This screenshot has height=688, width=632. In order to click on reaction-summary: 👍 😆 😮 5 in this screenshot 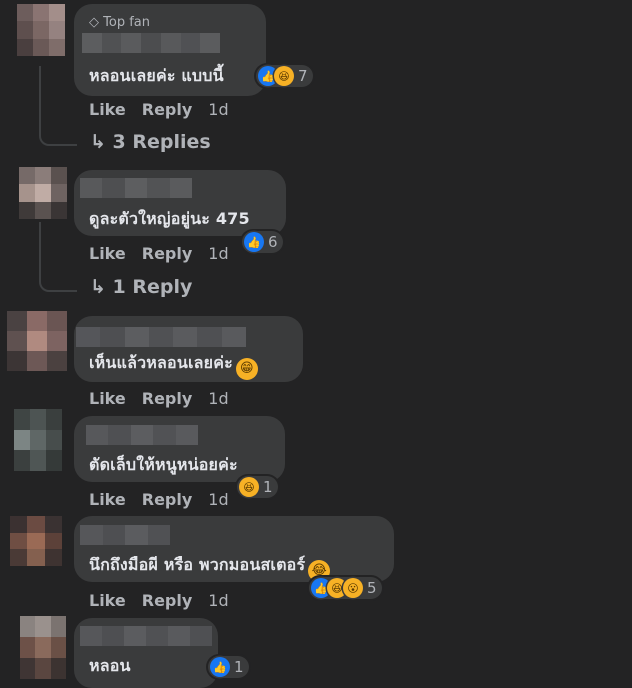, I will do `click(345, 588)`.